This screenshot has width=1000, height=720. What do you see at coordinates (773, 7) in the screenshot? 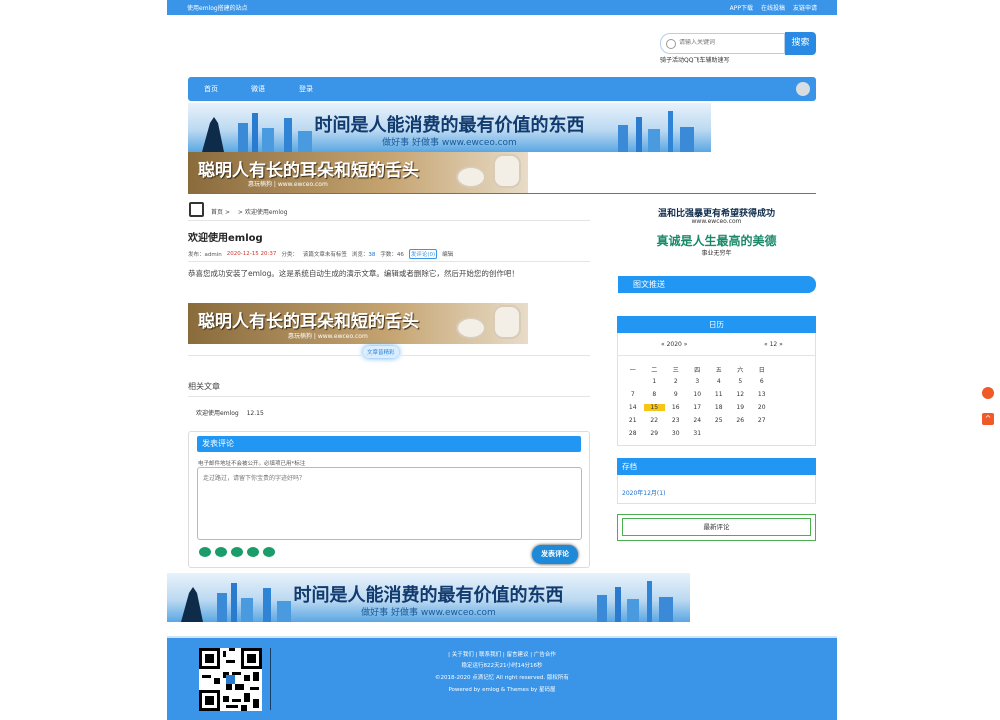
I see `submit-post-link: 在线投稿` at bounding box center [773, 7].